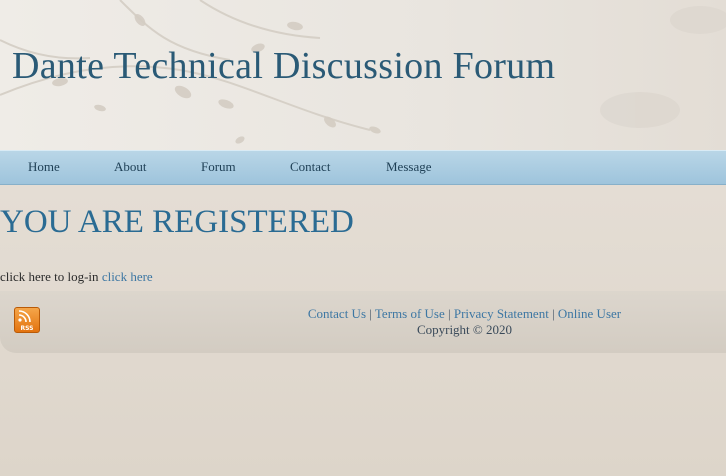 This screenshot has width=726, height=476. I want to click on login-prompt-row: click here to log-in click here, so click(76, 277).